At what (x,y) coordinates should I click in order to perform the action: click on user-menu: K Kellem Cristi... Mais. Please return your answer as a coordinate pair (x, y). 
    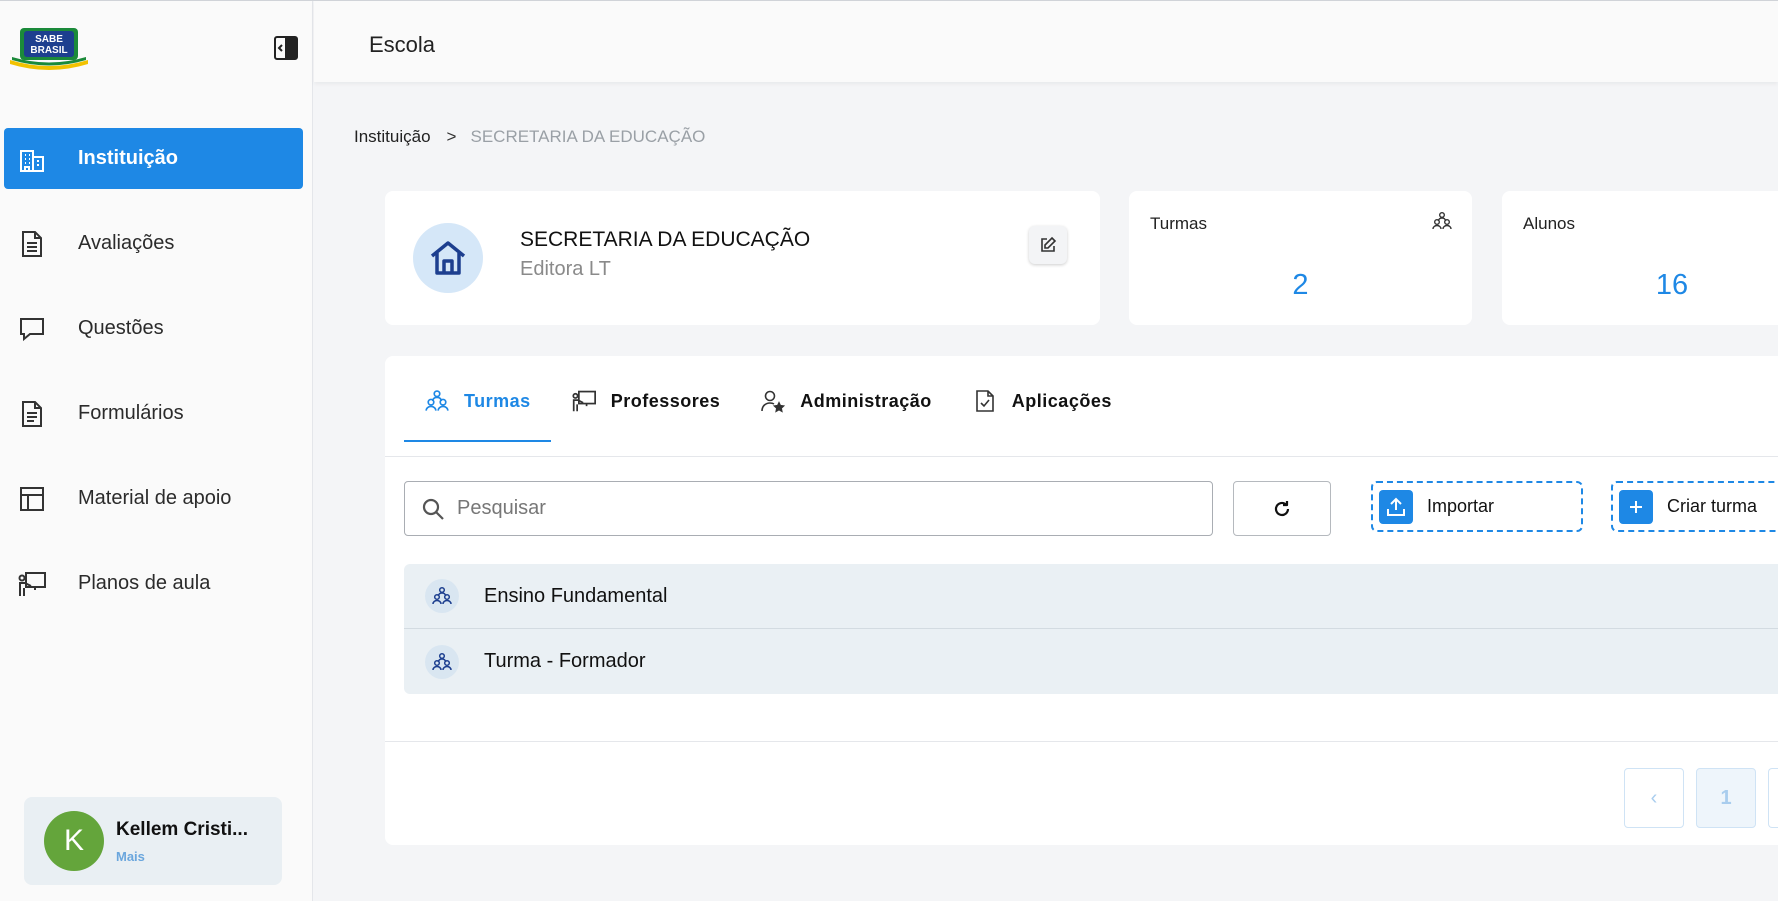
    Looking at the image, I should click on (153, 841).